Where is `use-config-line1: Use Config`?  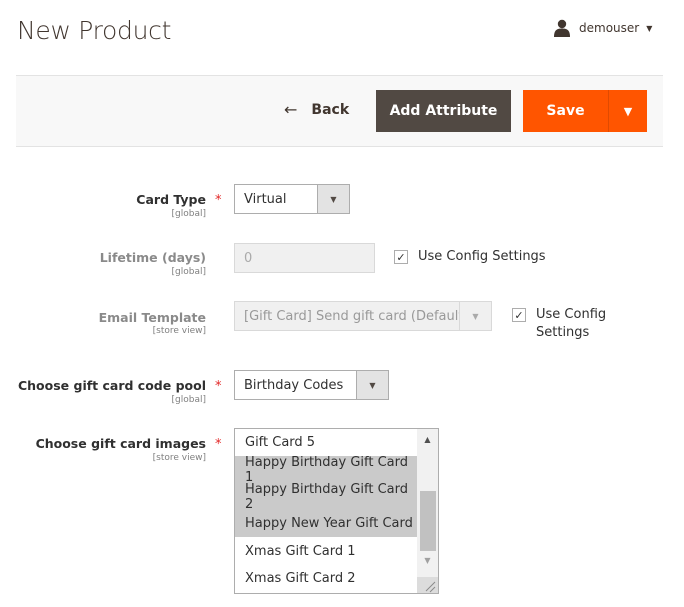
use-config-line1: Use Config is located at coordinates (571, 314).